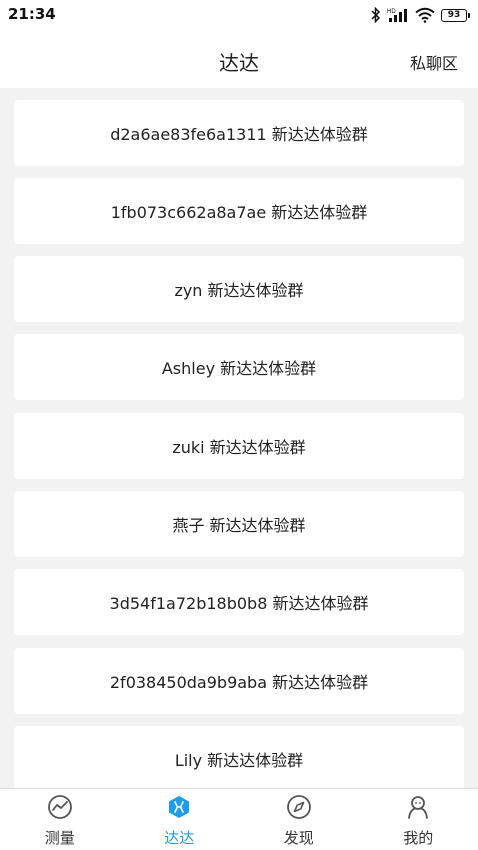 The height and width of the screenshot is (850, 478). Describe the element at coordinates (59, 838) in the screenshot. I see `tab-label: 测量` at that location.